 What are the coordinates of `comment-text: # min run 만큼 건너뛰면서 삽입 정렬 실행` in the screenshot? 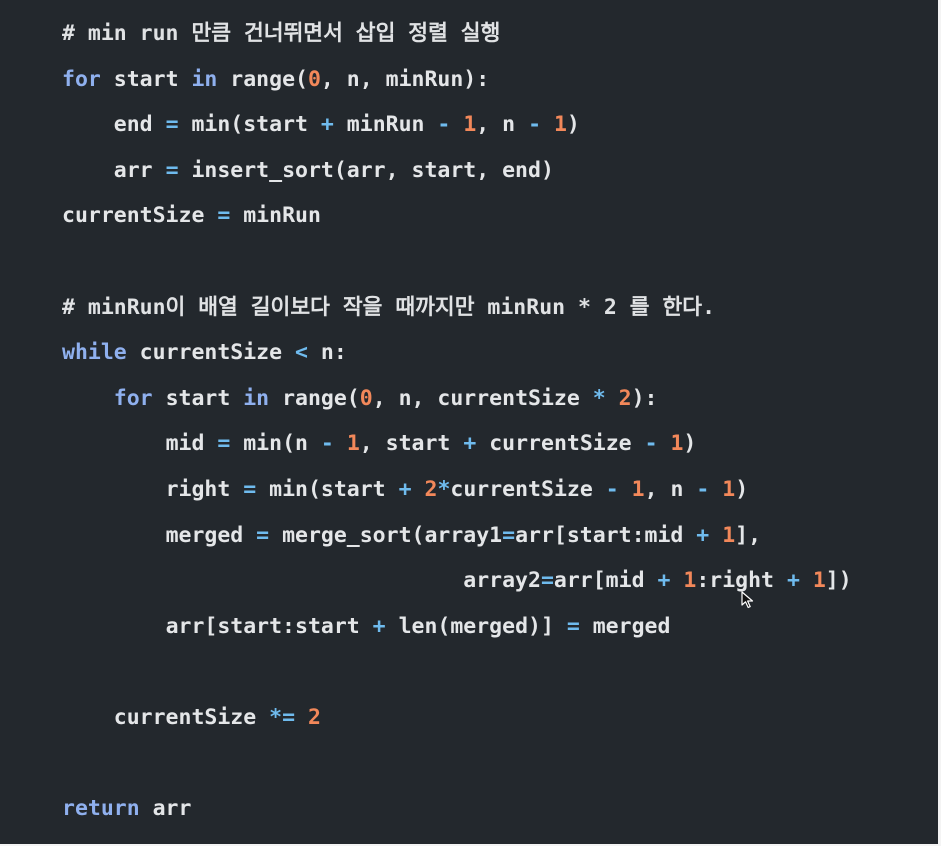 It's located at (281, 33).